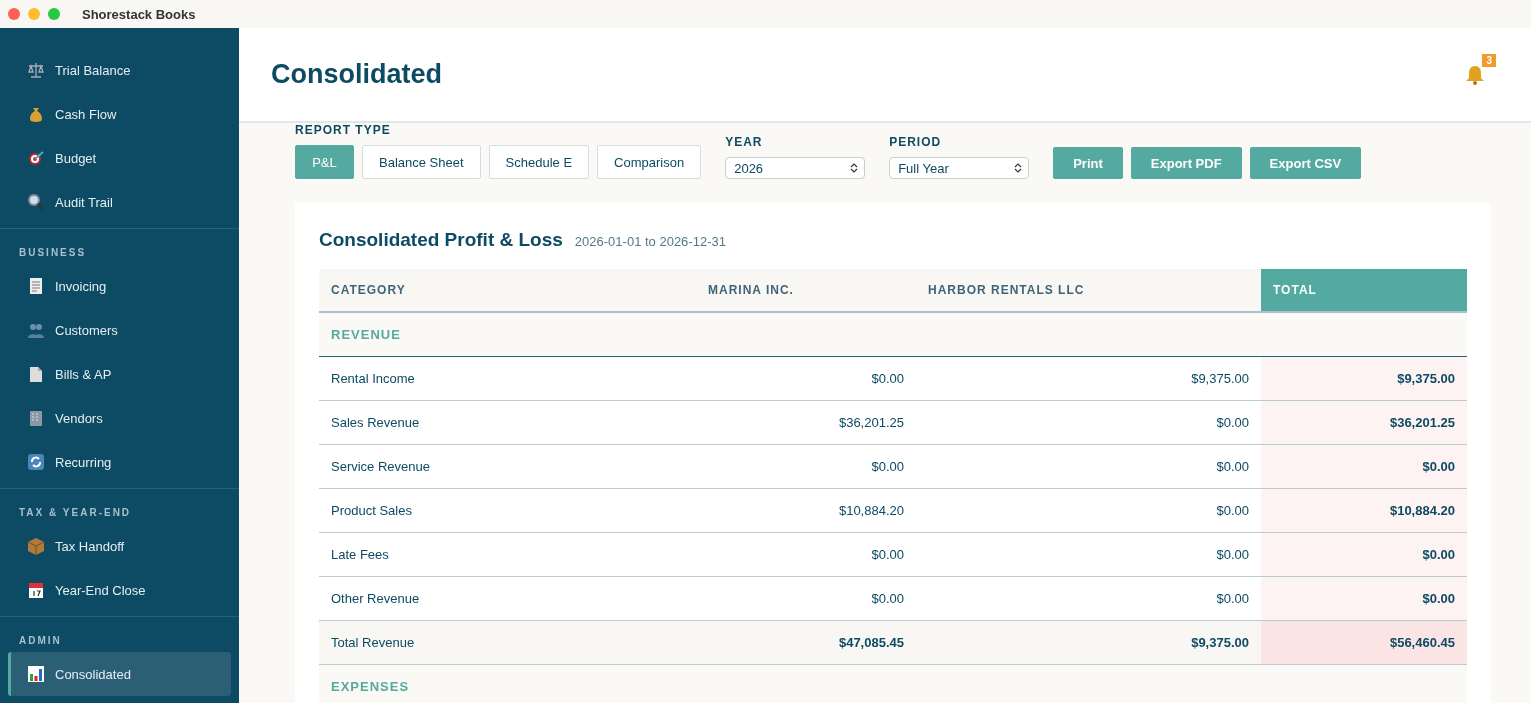 The image size is (1531, 703). I want to click on magnifier-icon, so click(36, 202).